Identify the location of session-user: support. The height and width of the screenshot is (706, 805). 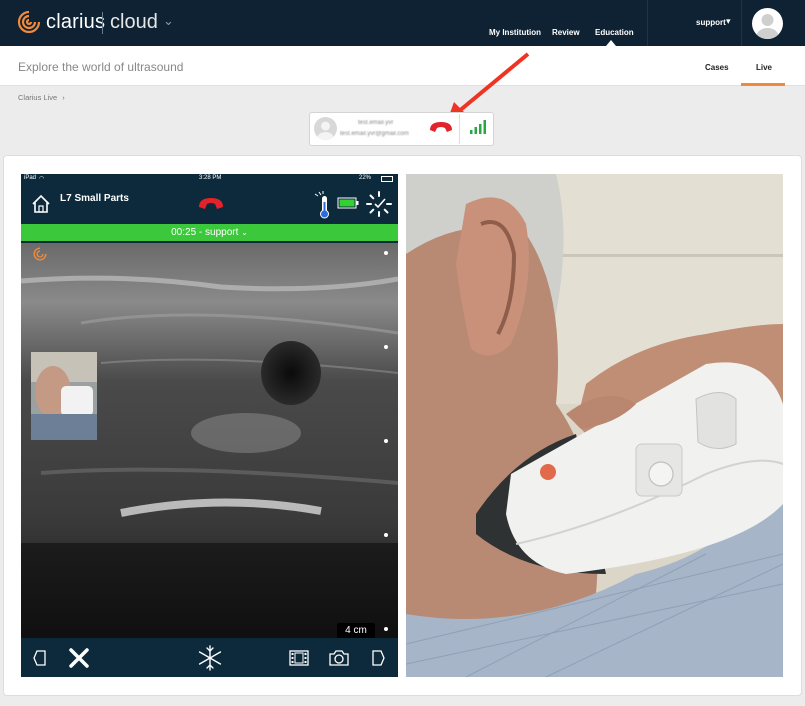
(222, 232).